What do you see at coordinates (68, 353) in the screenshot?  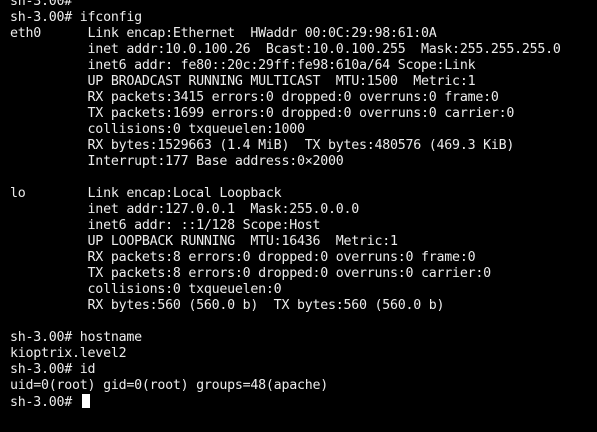 I see `output-line: kioptrix.level2` at bounding box center [68, 353].